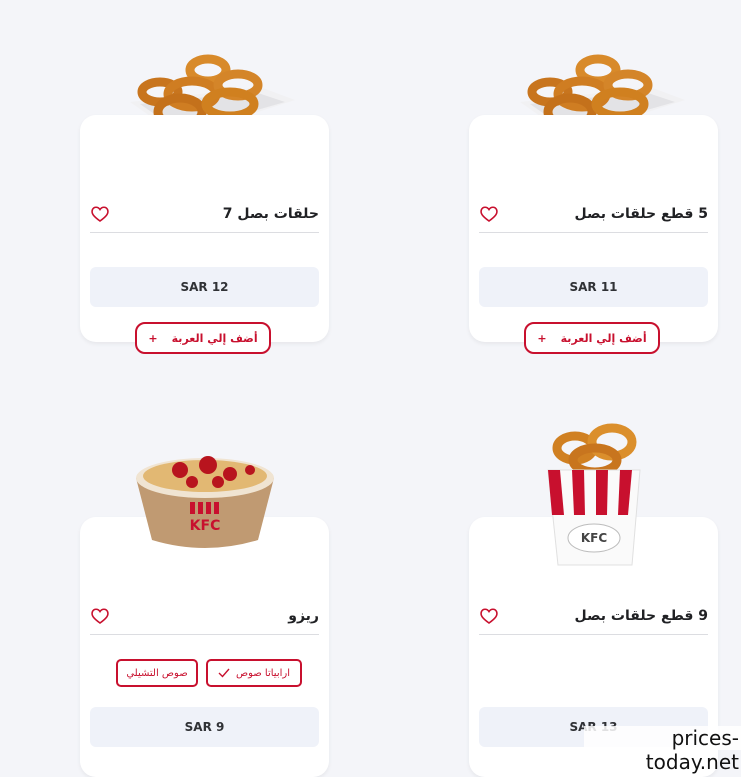  What do you see at coordinates (204, 287) in the screenshot?
I see `price-box: SAR 12` at bounding box center [204, 287].